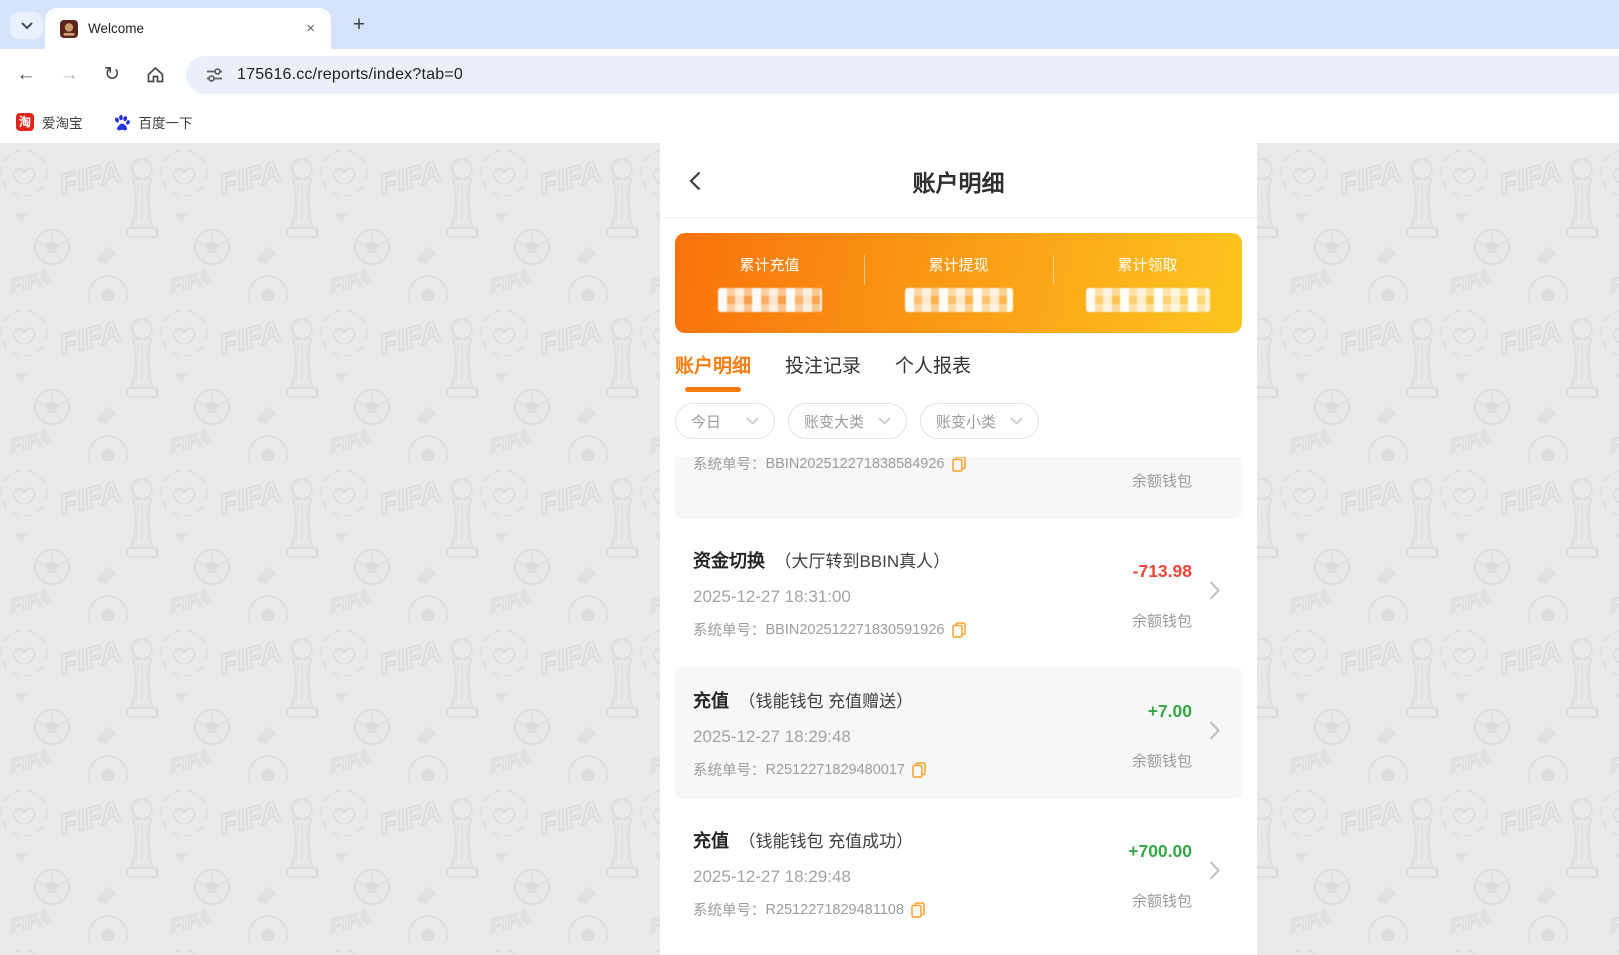 This screenshot has width=1619, height=955. I want to click on site-favicon, so click(69, 28).